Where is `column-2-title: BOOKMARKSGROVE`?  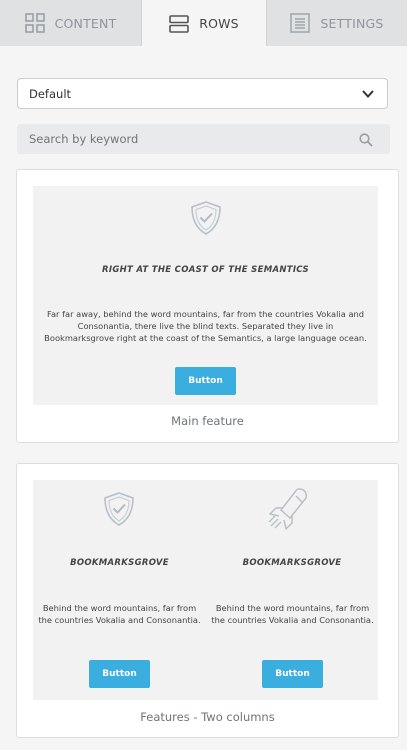 column-2-title: BOOKMARKSGROVE is located at coordinates (292, 563).